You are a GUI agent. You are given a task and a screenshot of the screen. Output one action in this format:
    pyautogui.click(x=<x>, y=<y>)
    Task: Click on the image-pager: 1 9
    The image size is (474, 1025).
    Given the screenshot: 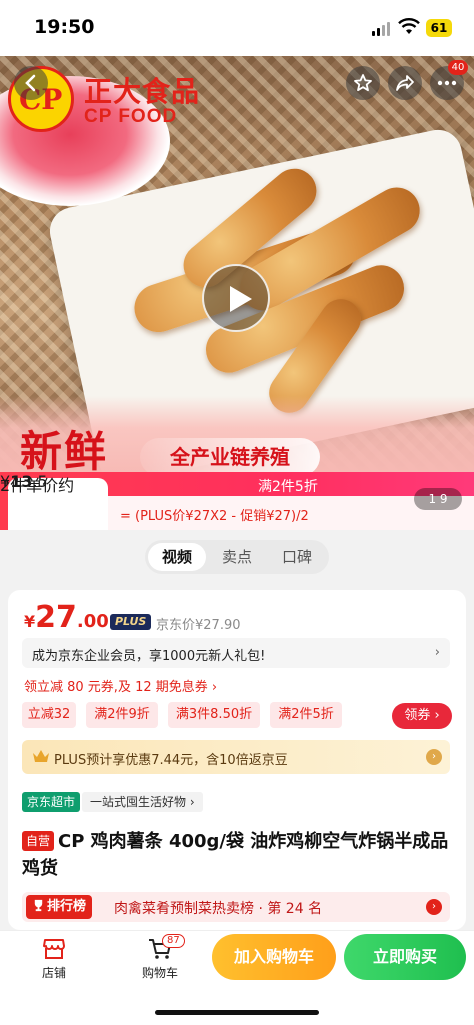 What is the action you would take?
    pyautogui.click(x=438, y=499)
    